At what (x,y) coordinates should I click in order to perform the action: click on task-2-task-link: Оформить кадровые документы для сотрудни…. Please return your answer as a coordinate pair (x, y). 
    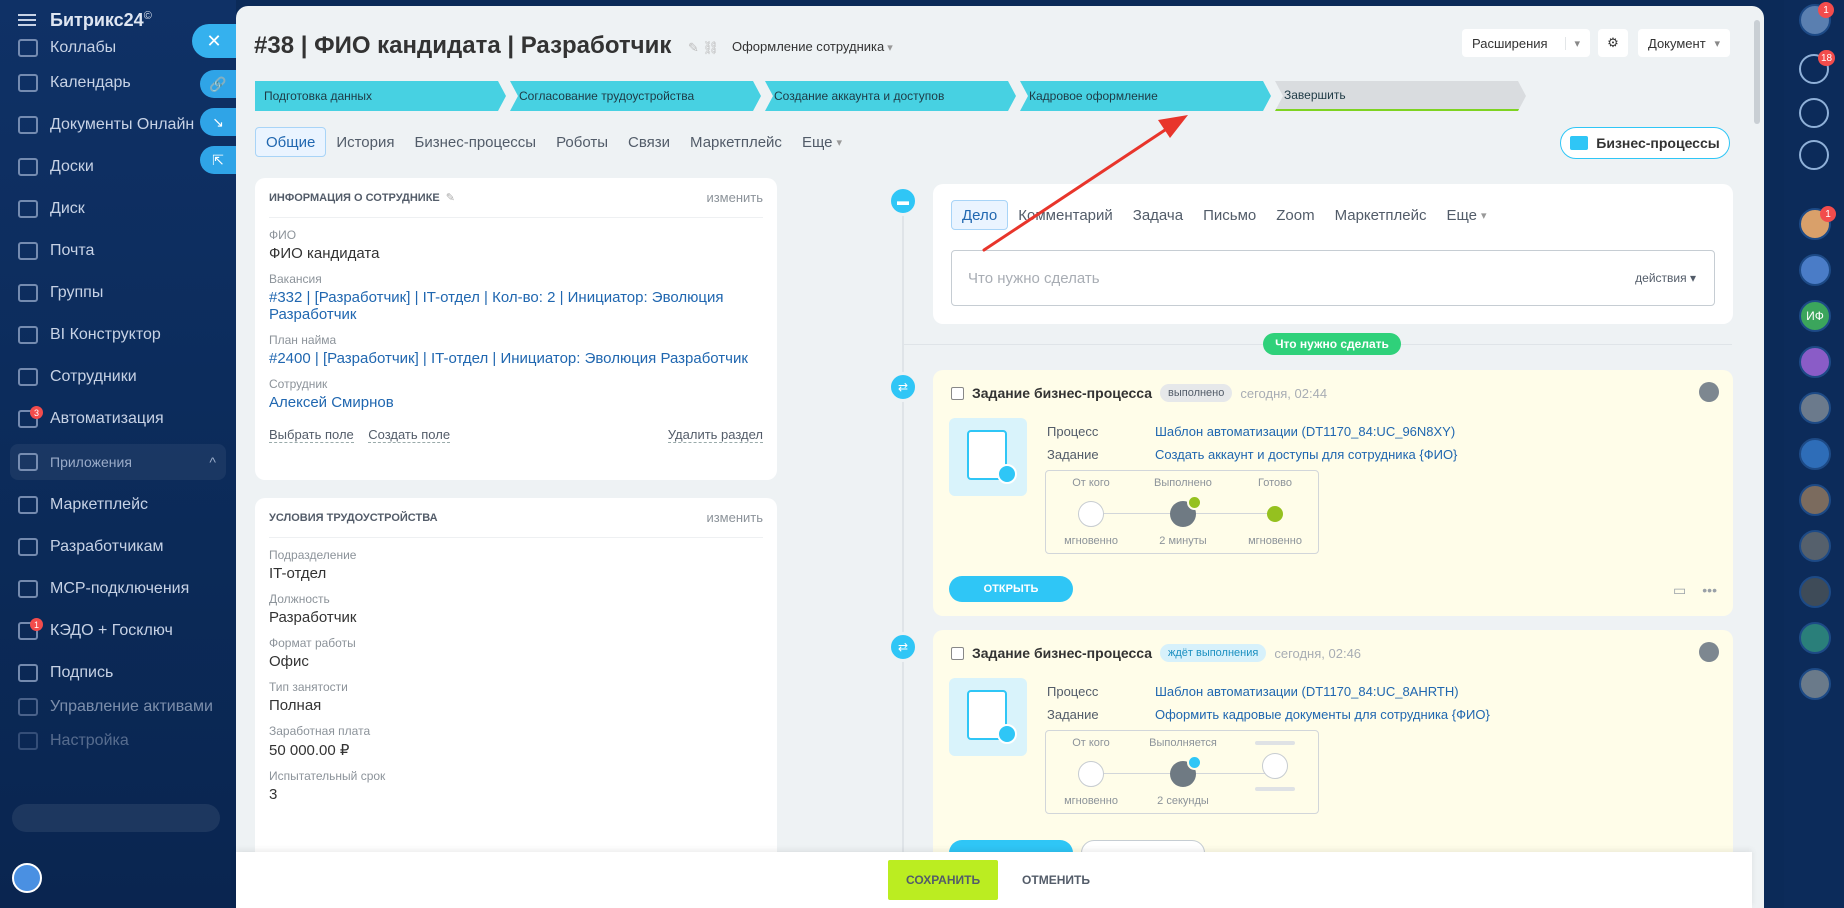
    Looking at the image, I should click on (1322, 714).